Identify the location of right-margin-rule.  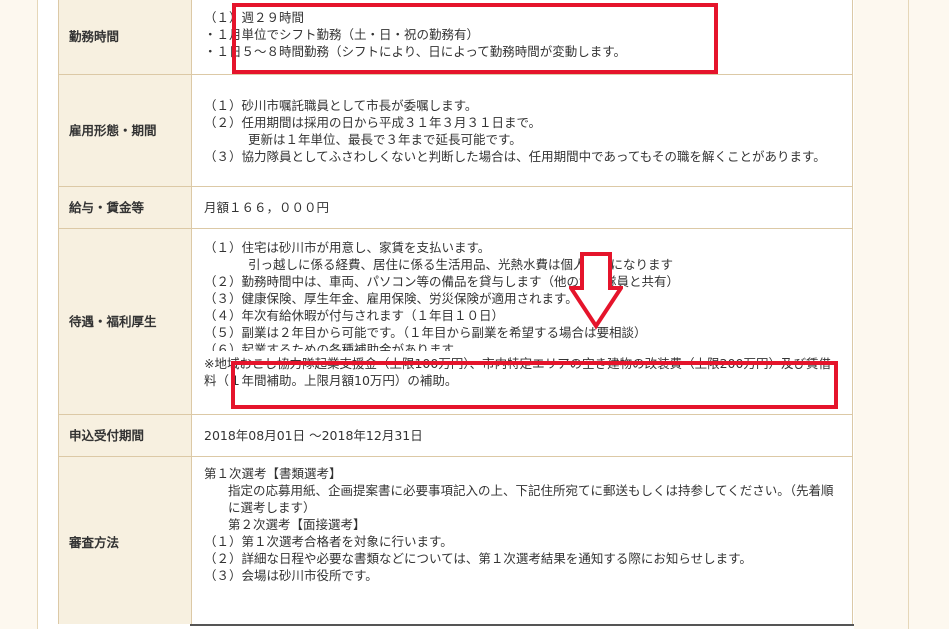
(908, 314).